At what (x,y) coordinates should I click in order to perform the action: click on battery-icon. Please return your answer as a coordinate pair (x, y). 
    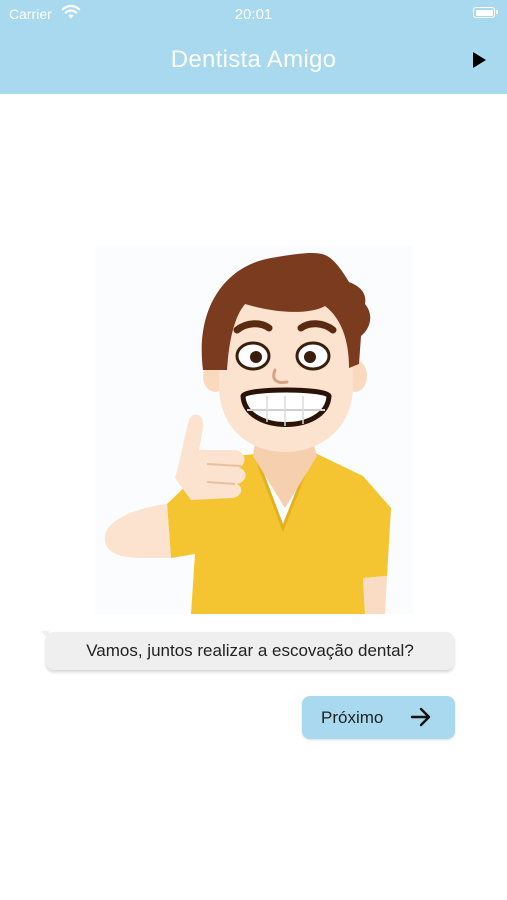
    Looking at the image, I should click on (485, 12).